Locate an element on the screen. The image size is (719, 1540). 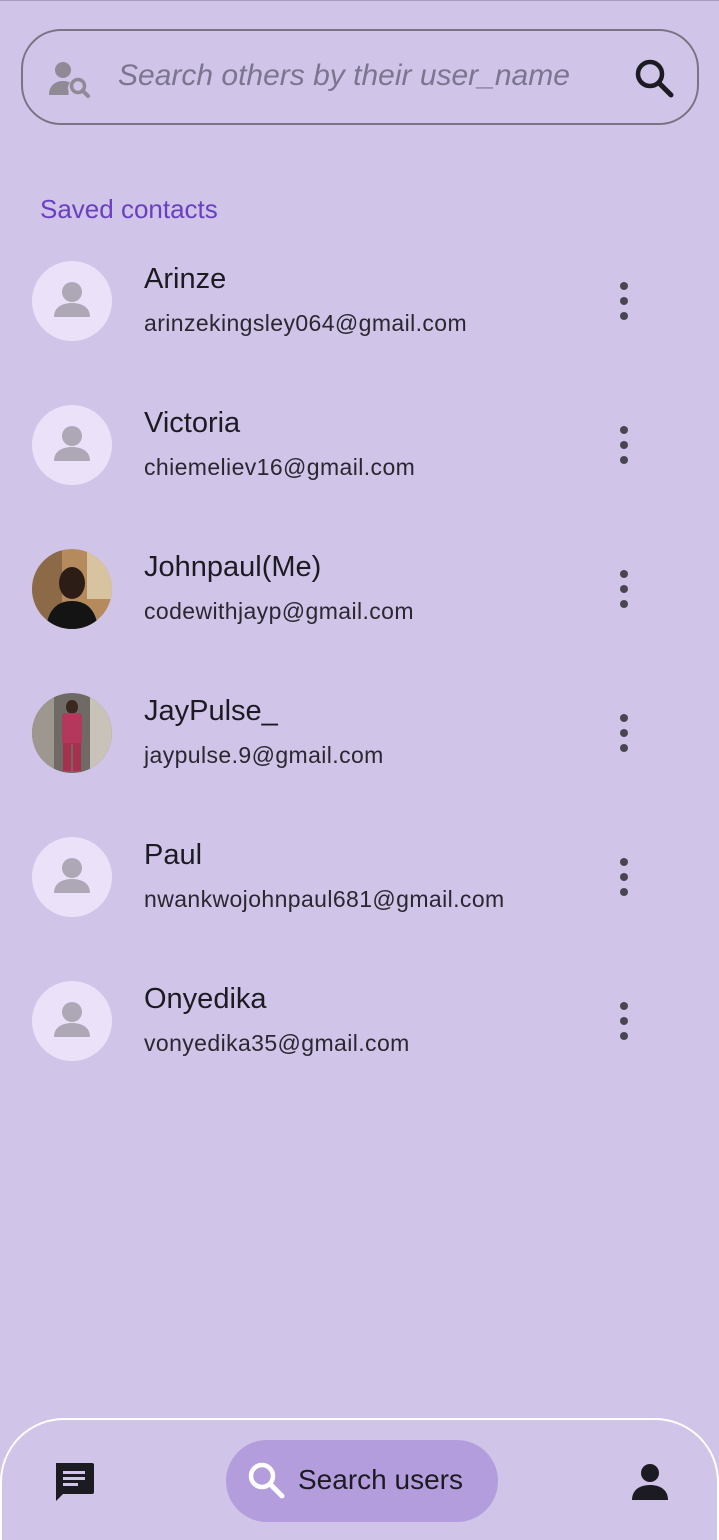
contact-email: vonyedika35@gmail.com is located at coordinates (277, 1043).